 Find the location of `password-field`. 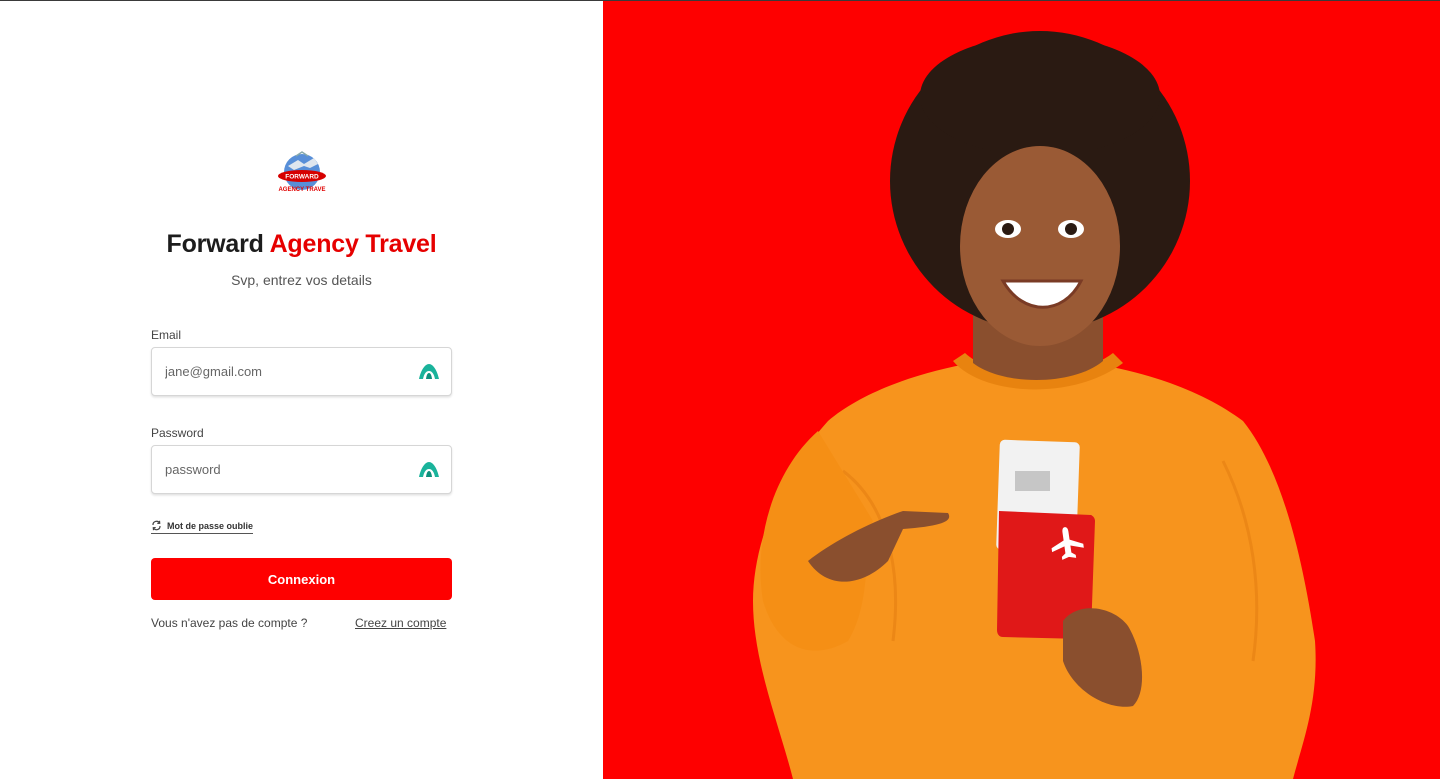

password-field is located at coordinates (287, 469).